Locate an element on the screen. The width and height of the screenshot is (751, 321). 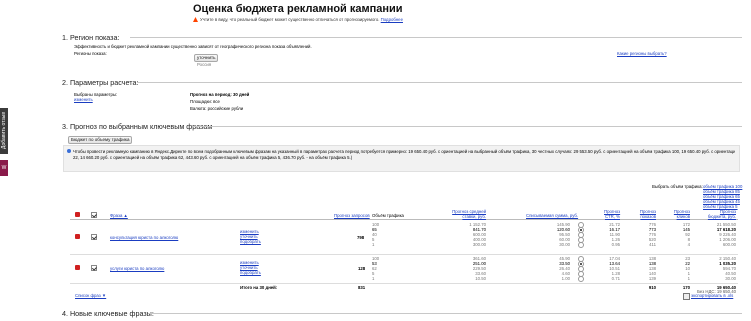
row-ctr-list: 21.72 16.17 11.90 1.26 0.95 is located at coordinates (610, 234).